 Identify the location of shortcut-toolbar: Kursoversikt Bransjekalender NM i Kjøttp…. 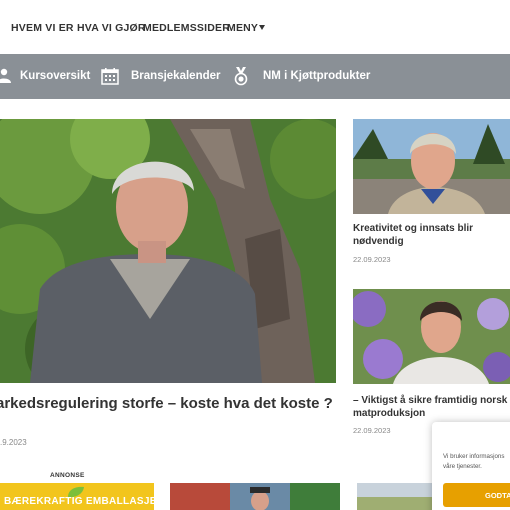
(255, 76).